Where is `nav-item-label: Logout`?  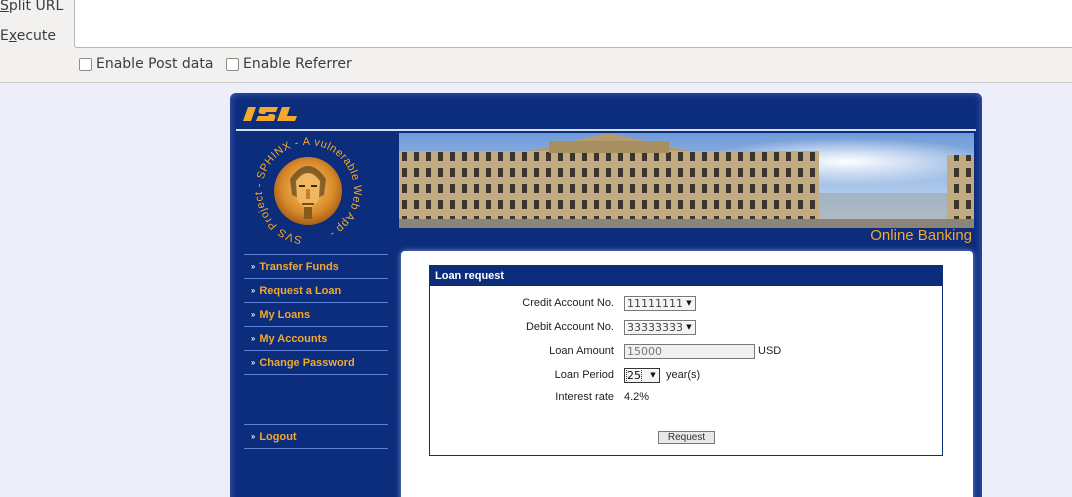 nav-item-label: Logout is located at coordinates (278, 436).